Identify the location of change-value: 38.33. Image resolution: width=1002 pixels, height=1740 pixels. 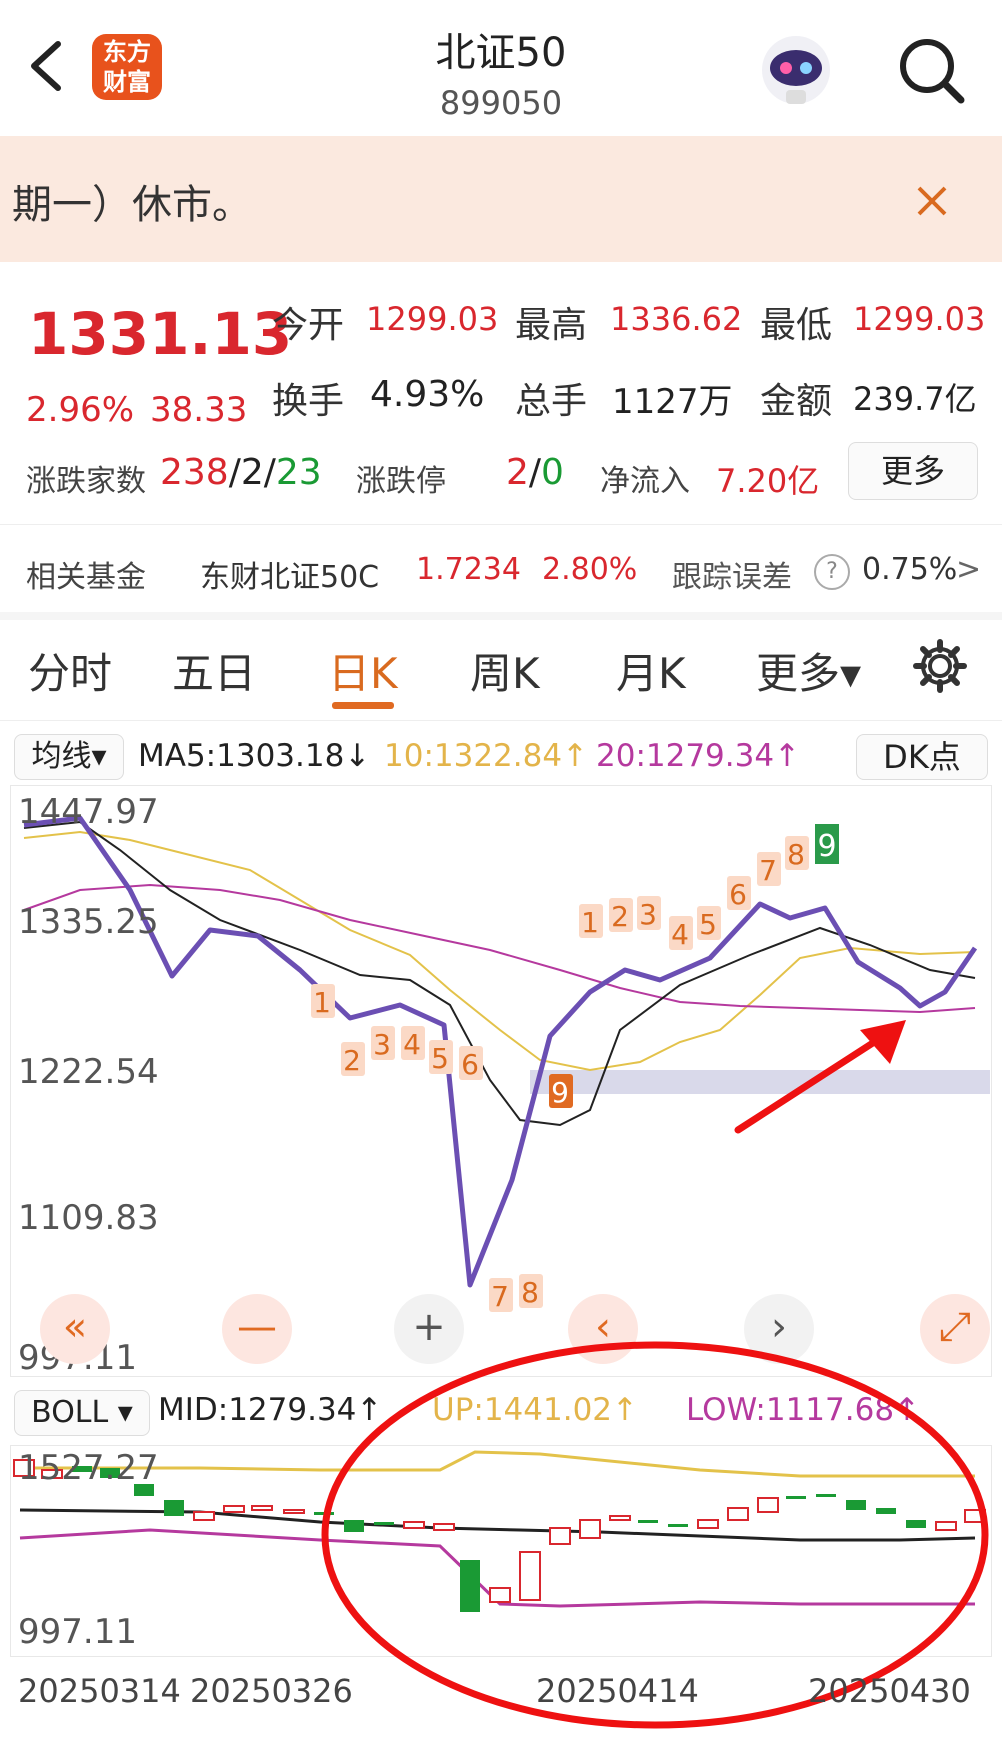
(199, 410).